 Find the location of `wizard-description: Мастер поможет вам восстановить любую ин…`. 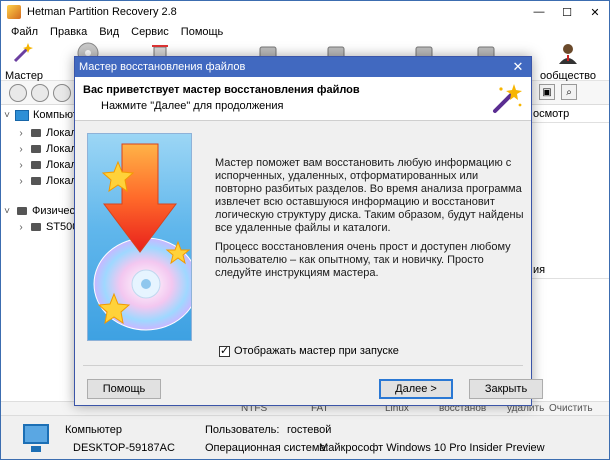

wizard-description: Мастер поможет вам восстановить любую ин… is located at coordinates (370, 218).